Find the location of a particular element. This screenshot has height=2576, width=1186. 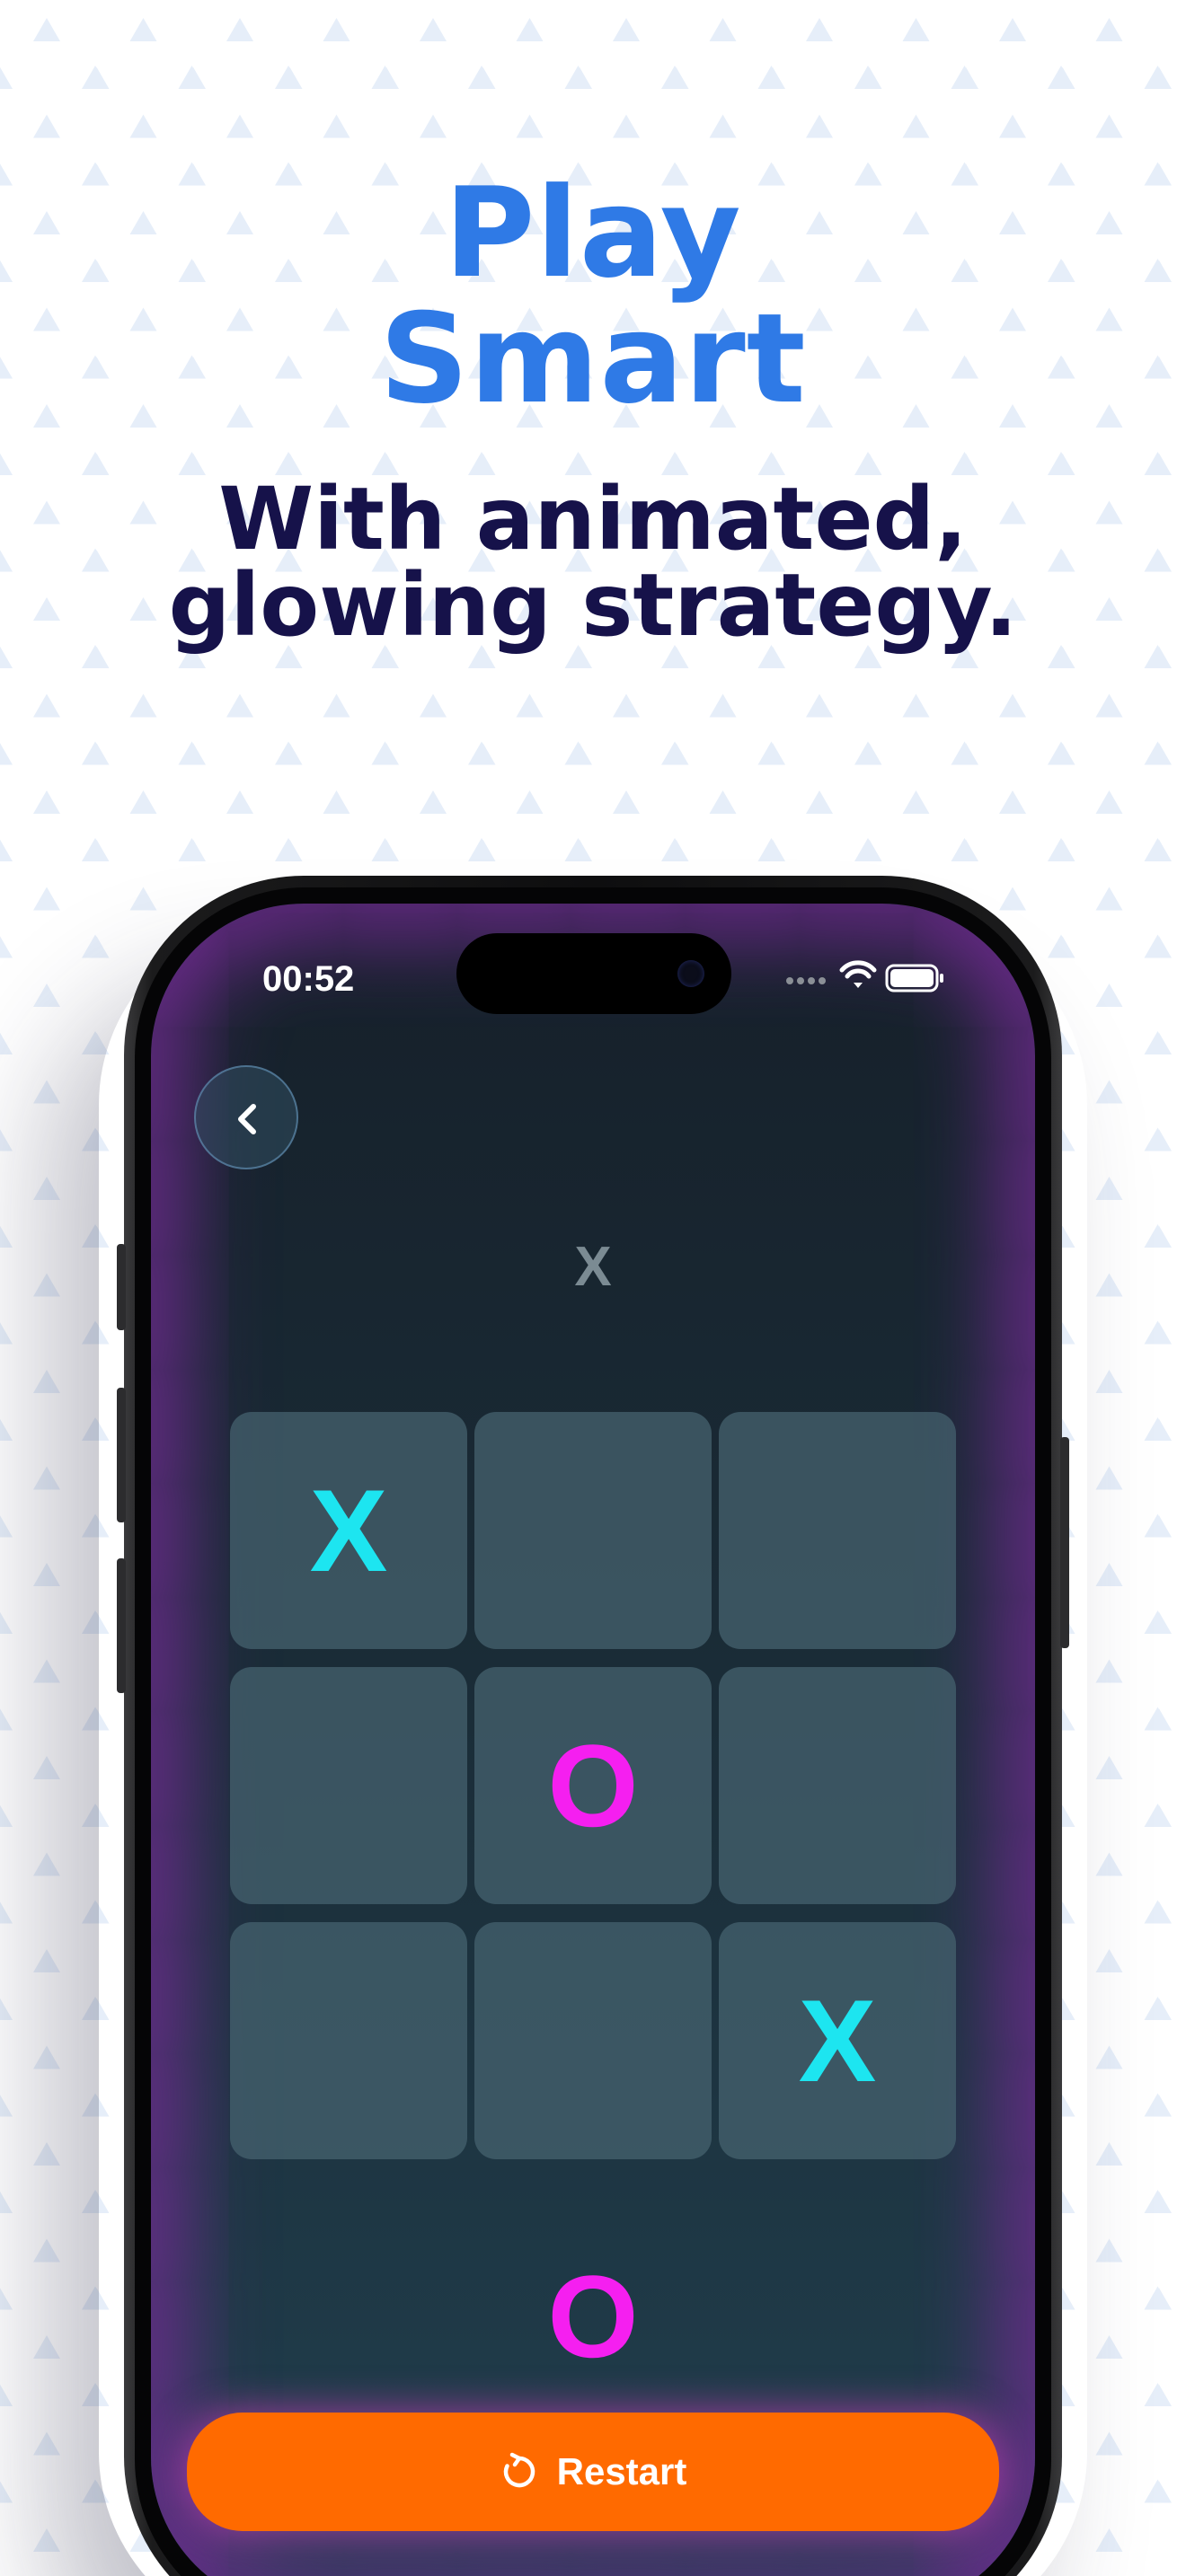

board-cell-r1-c2 is located at coordinates (593, 1530).